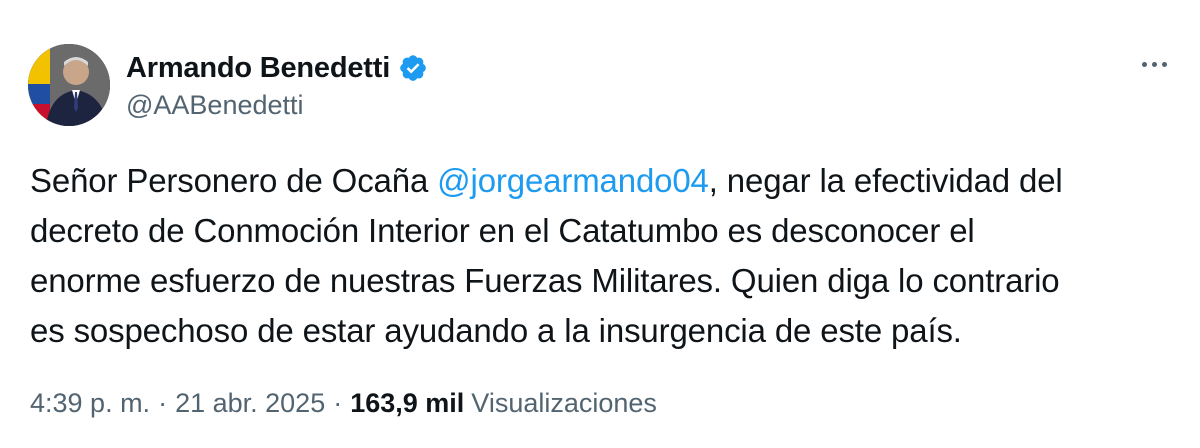 This screenshot has height=448, width=1200. Describe the element at coordinates (258, 68) in the screenshot. I see `author-display-name: Armando Benedetti` at that location.